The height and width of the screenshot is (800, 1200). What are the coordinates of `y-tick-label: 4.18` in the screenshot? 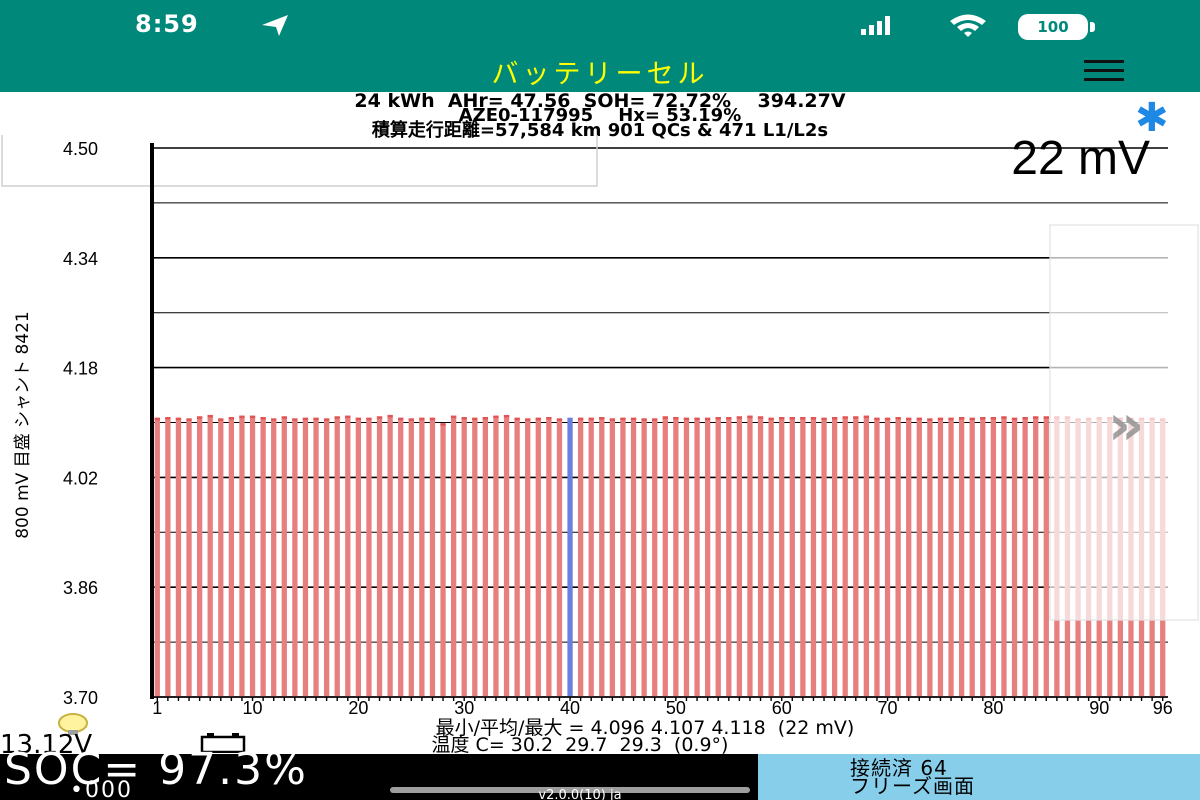 It's located at (80, 369).